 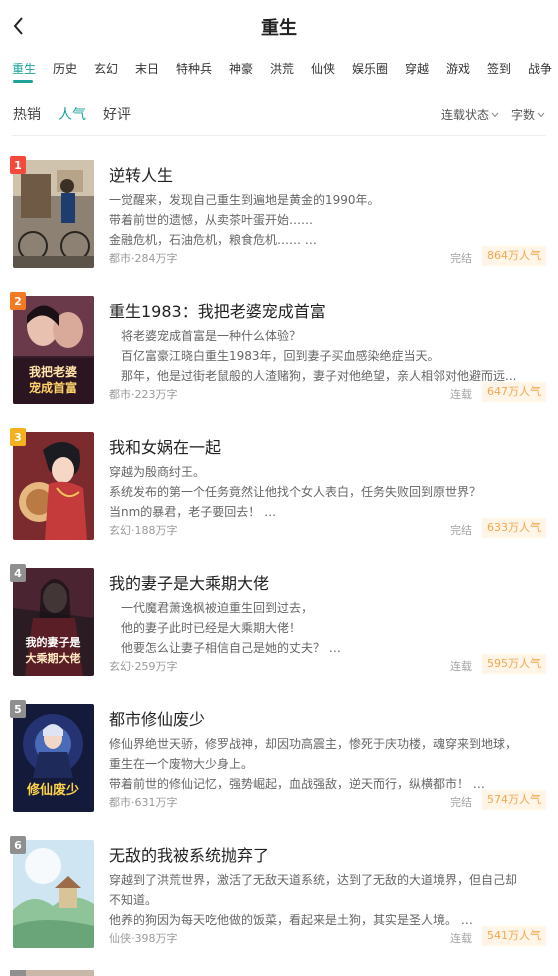 What do you see at coordinates (189, 854) in the screenshot?
I see `book-title: 无敌的我被系统抛弃了` at bounding box center [189, 854].